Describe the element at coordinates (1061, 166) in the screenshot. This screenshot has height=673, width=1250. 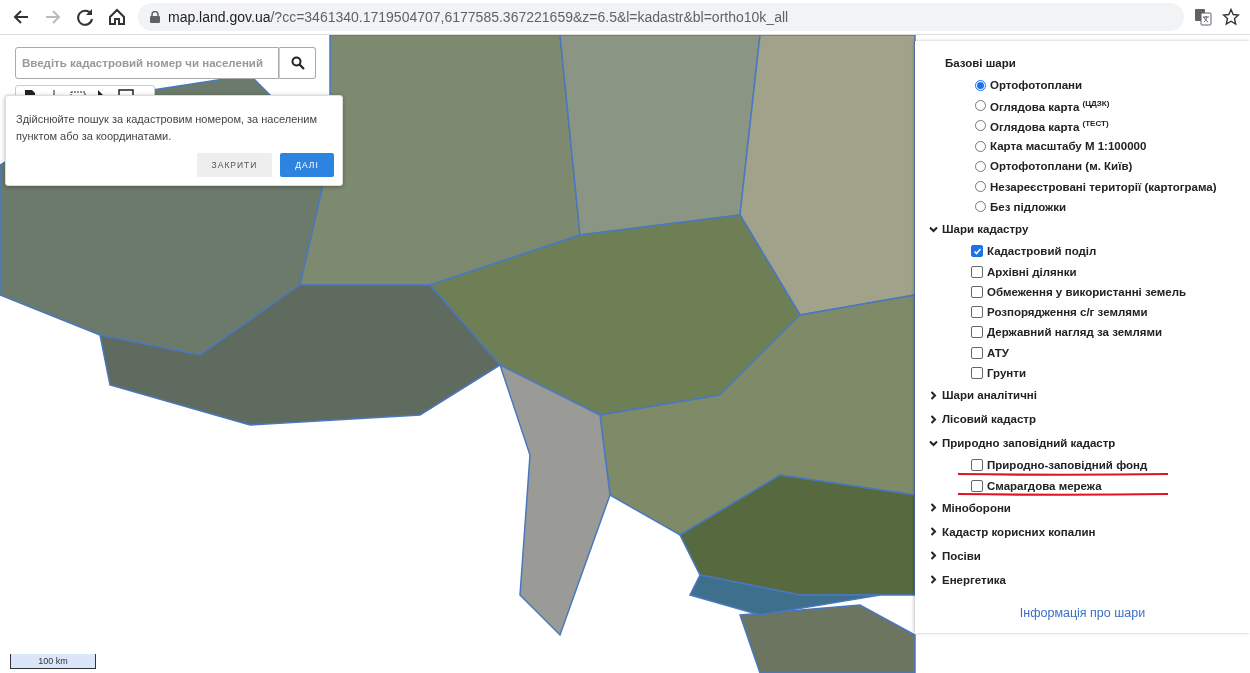
I see `layer-label: Ортофотоплани (м. Київ)` at that location.